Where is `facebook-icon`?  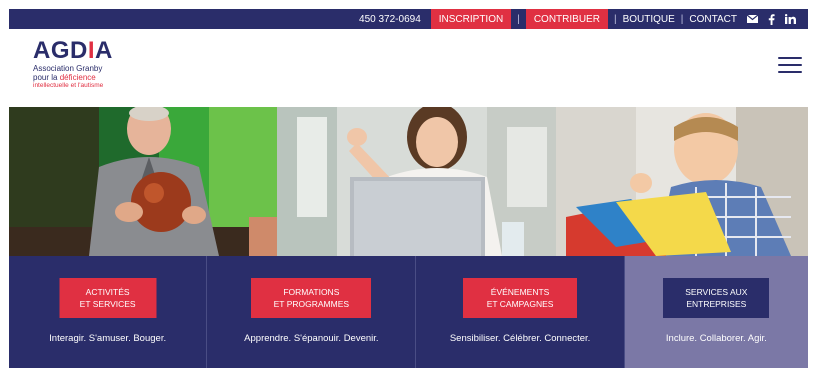 facebook-icon is located at coordinates (771, 19).